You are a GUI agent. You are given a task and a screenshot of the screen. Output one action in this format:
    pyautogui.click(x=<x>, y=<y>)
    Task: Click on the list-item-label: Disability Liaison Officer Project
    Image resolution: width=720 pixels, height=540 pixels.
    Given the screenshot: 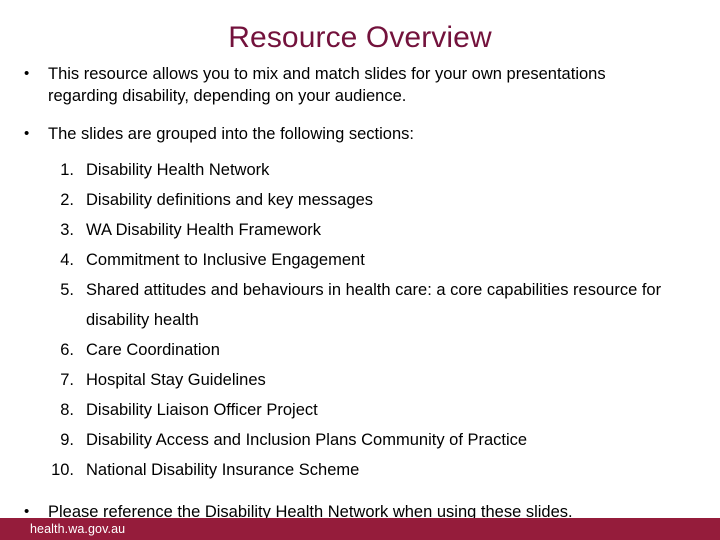 What is the action you would take?
    pyautogui.click(x=202, y=410)
    